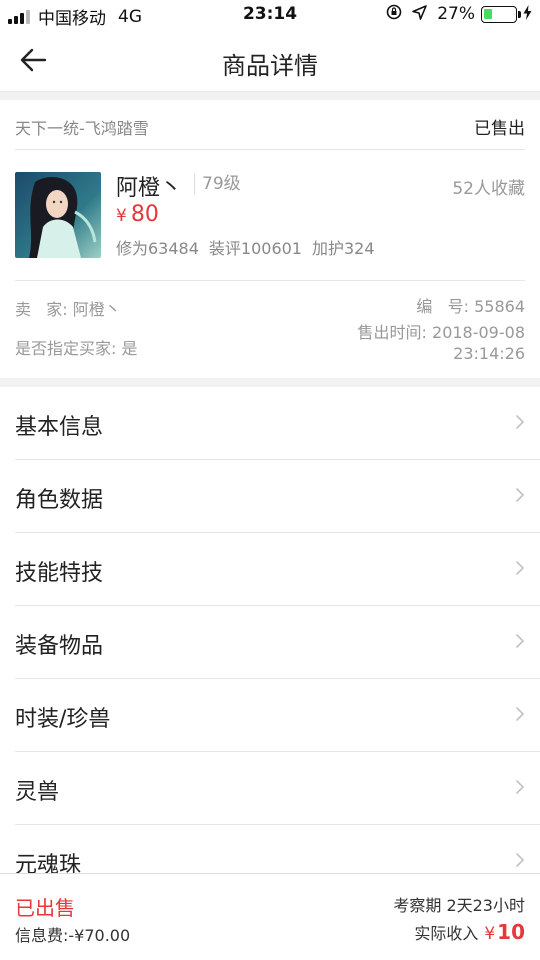  What do you see at coordinates (394, 14) in the screenshot?
I see `lock-rotation-icon` at bounding box center [394, 14].